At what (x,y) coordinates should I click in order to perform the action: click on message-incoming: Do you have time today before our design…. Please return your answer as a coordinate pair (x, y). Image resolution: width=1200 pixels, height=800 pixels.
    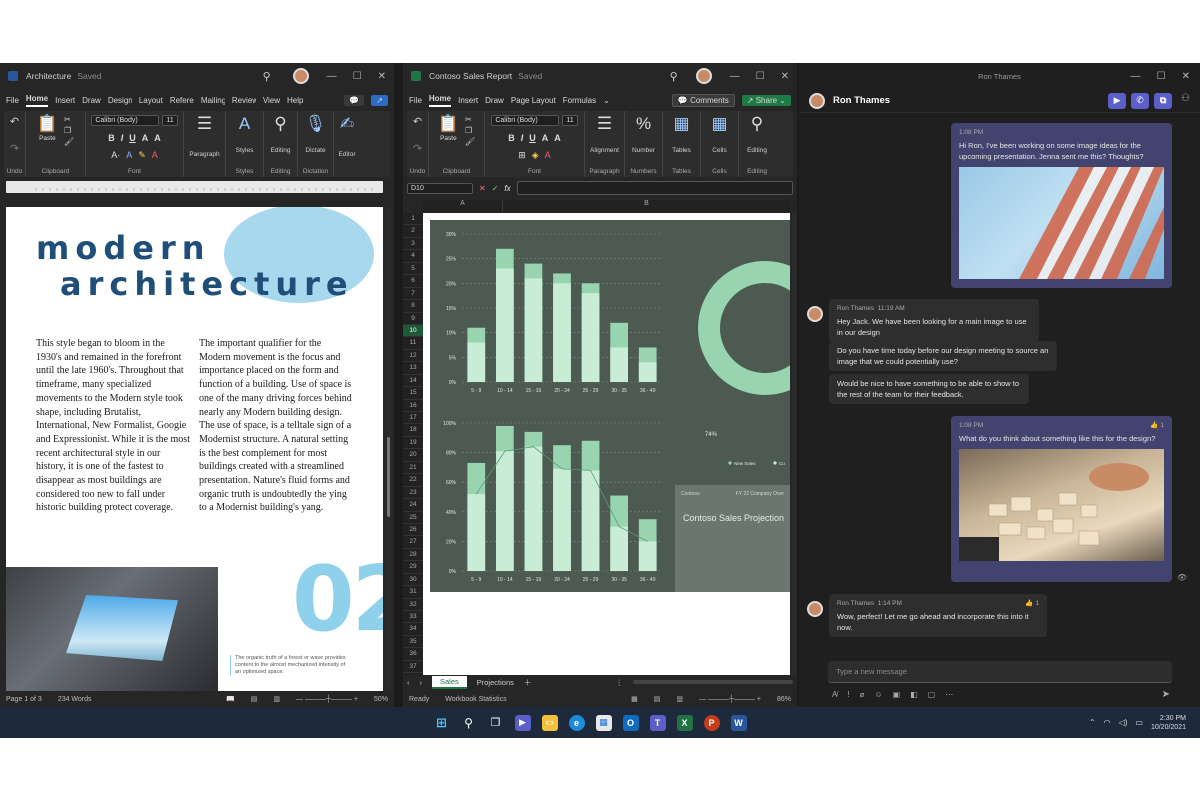
    Looking at the image, I should click on (943, 356).